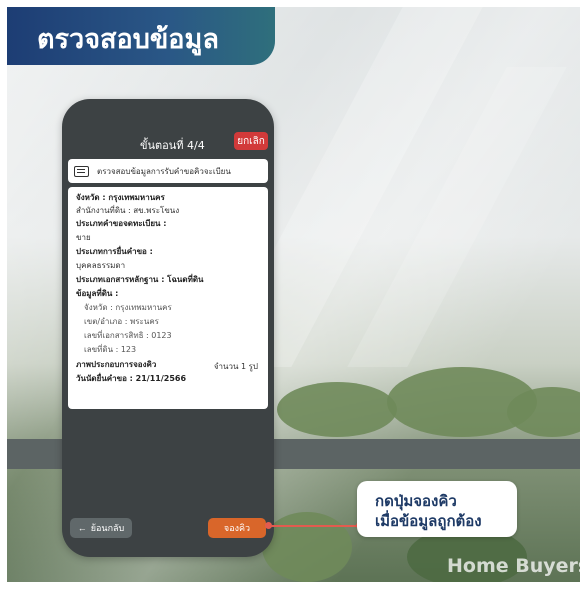 The image size is (587, 589). I want to click on appointment-date: วันนัดยื่นคำขอ : 21/11/2566, so click(131, 378).